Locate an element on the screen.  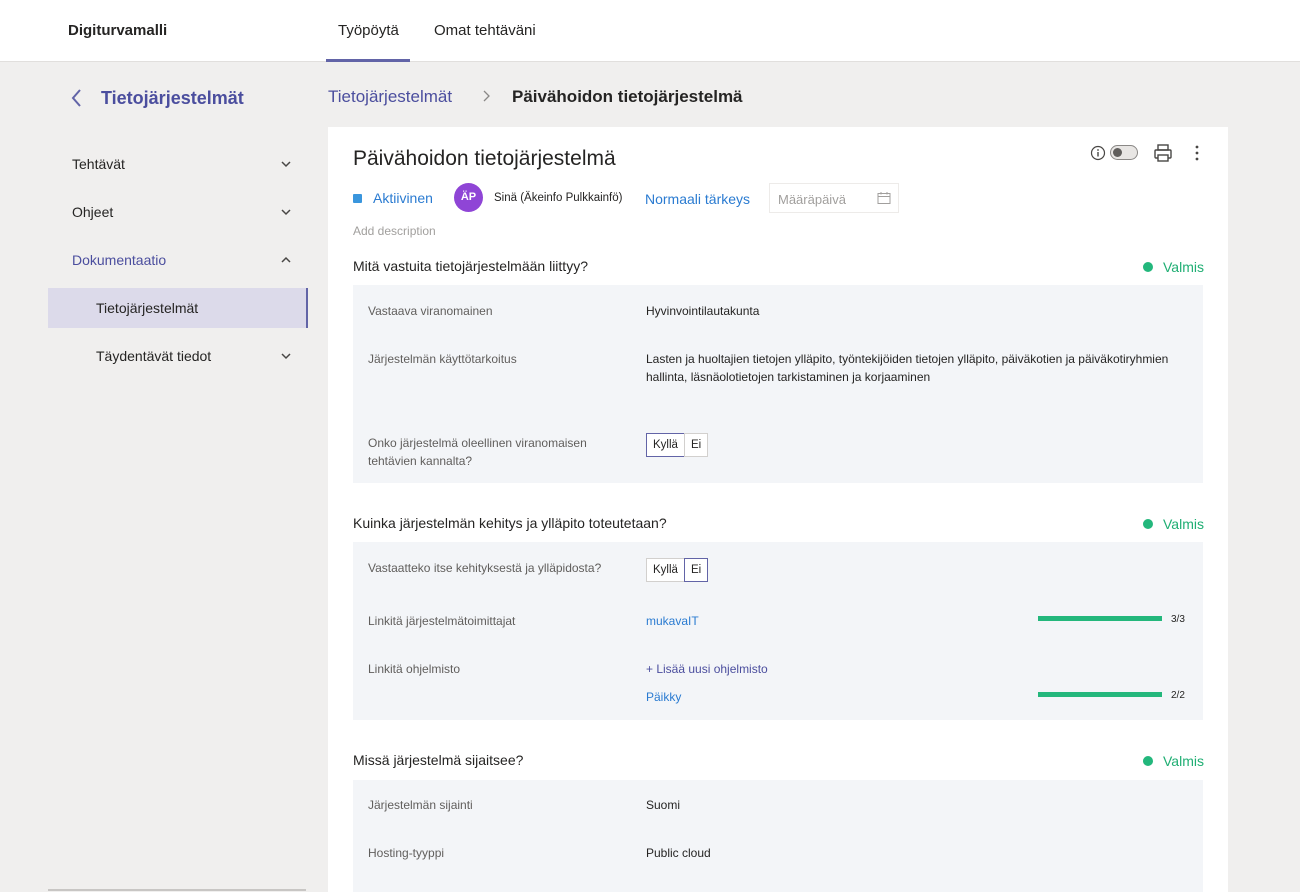
more-options-icon is located at coordinates (1197, 153).